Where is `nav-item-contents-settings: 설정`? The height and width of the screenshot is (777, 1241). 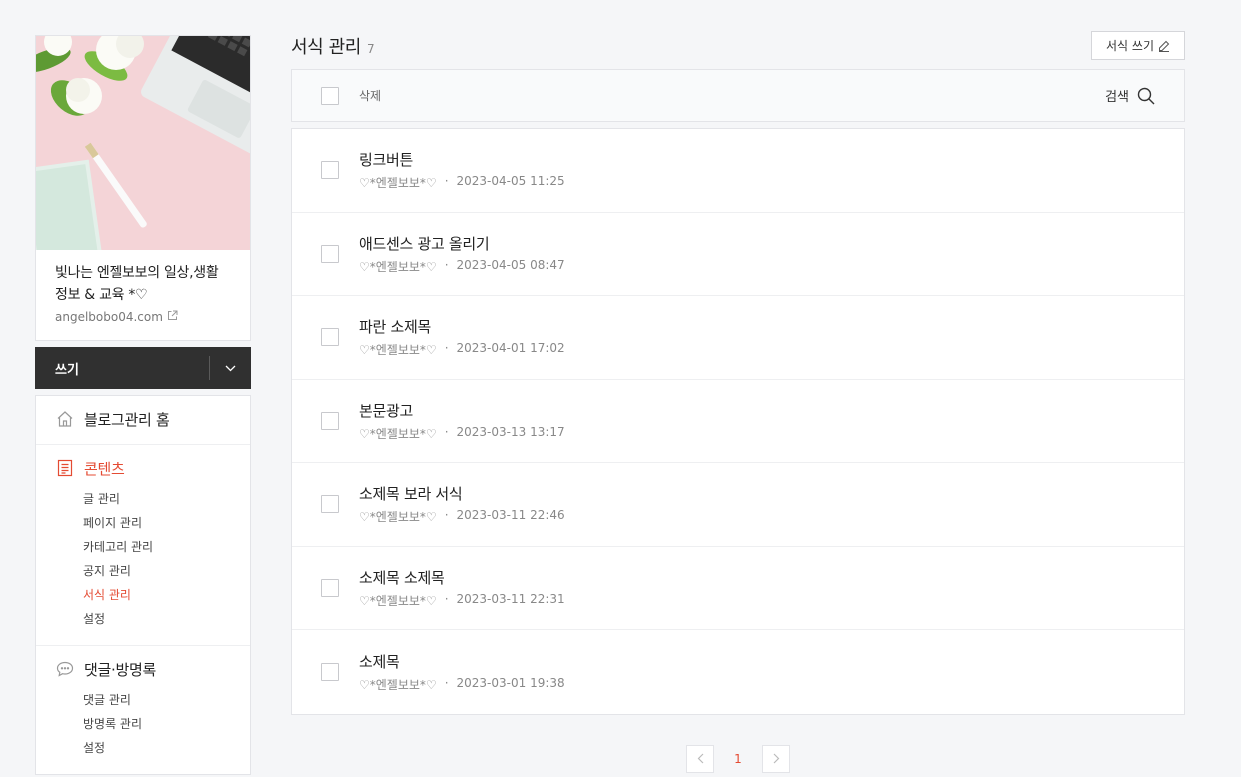
nav-item-contents-settings: 설정 is located at coordinates (143, 619).